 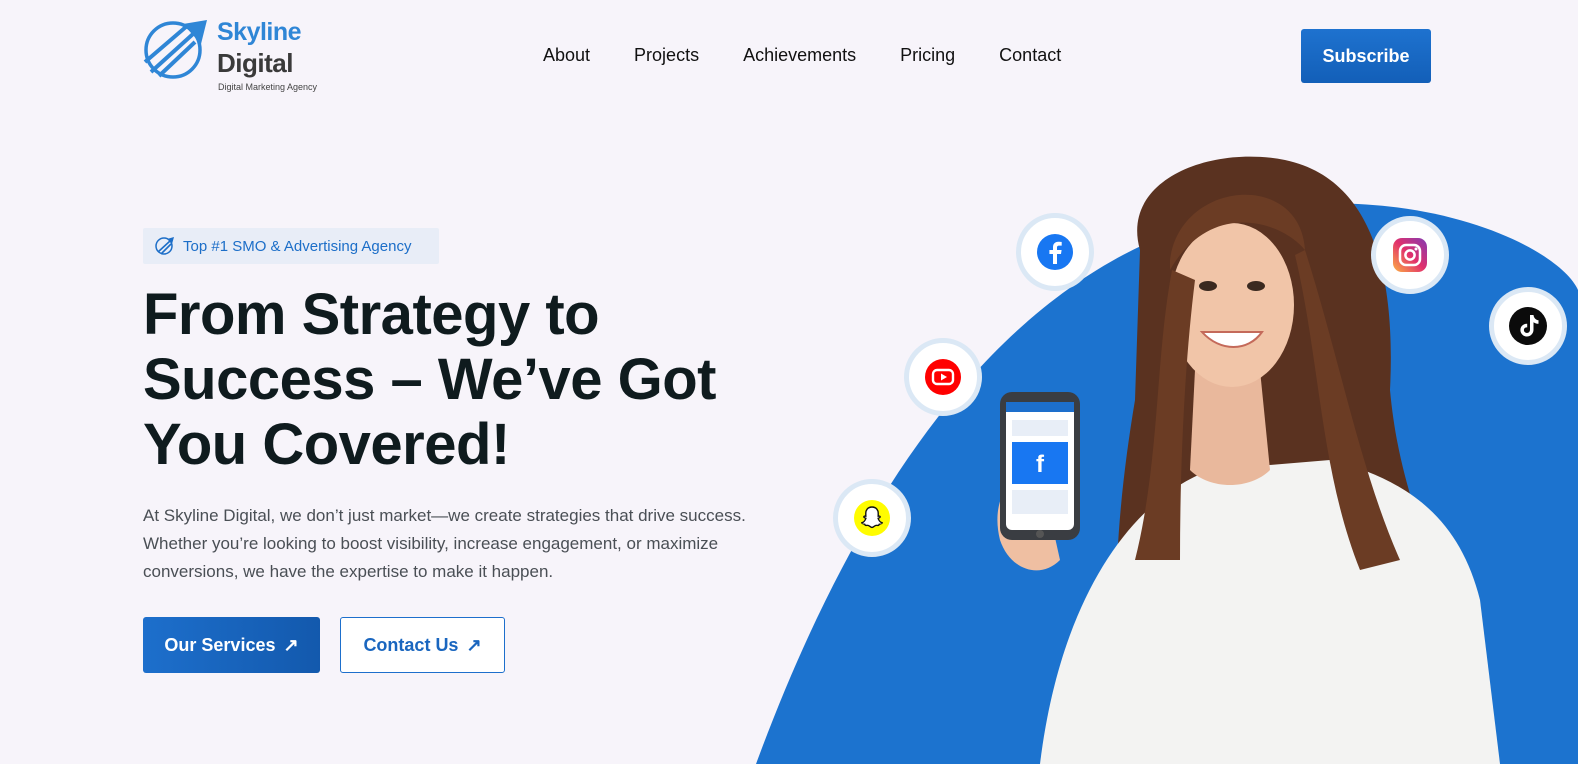 I want to click on tiktok-icon, so click(x=1528, y=326).